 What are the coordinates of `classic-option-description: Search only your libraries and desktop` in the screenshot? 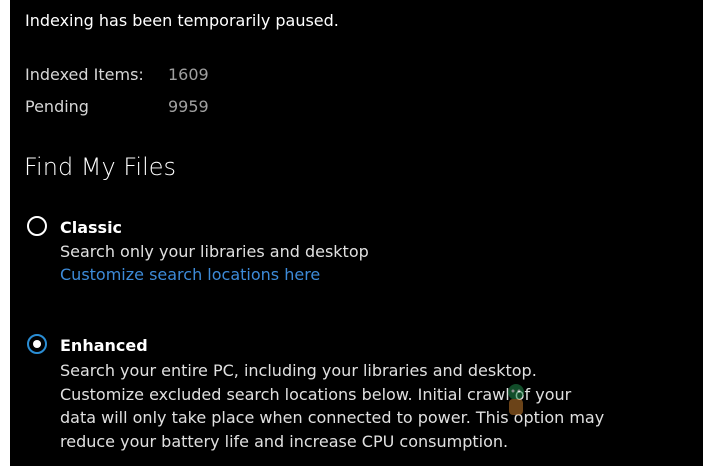 It's located at (214, 252).